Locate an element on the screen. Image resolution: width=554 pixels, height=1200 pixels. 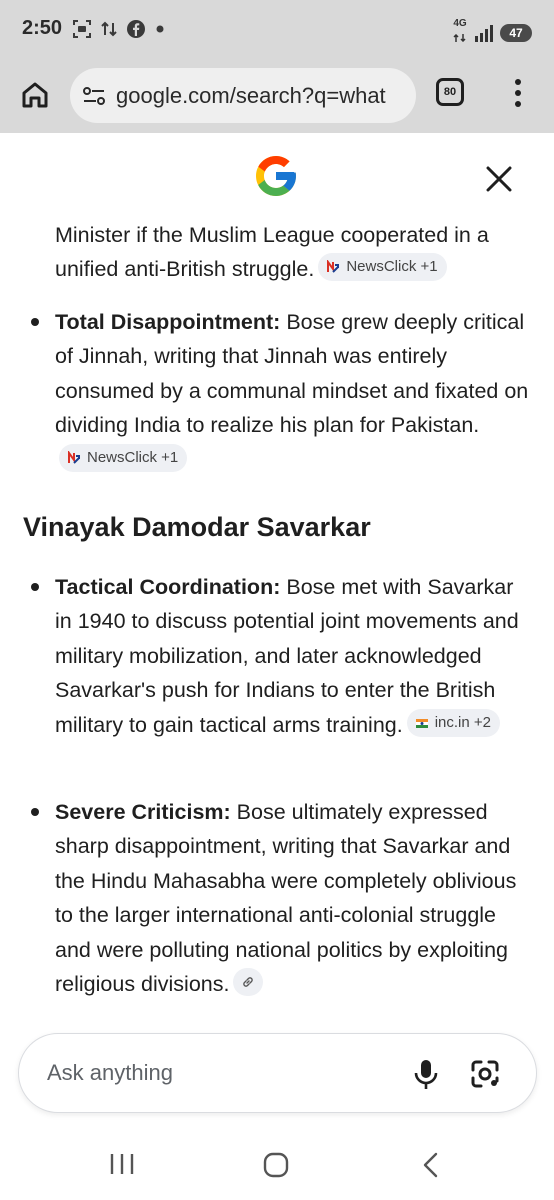
battery-icon: 47 is located at coordinates (516, 33).